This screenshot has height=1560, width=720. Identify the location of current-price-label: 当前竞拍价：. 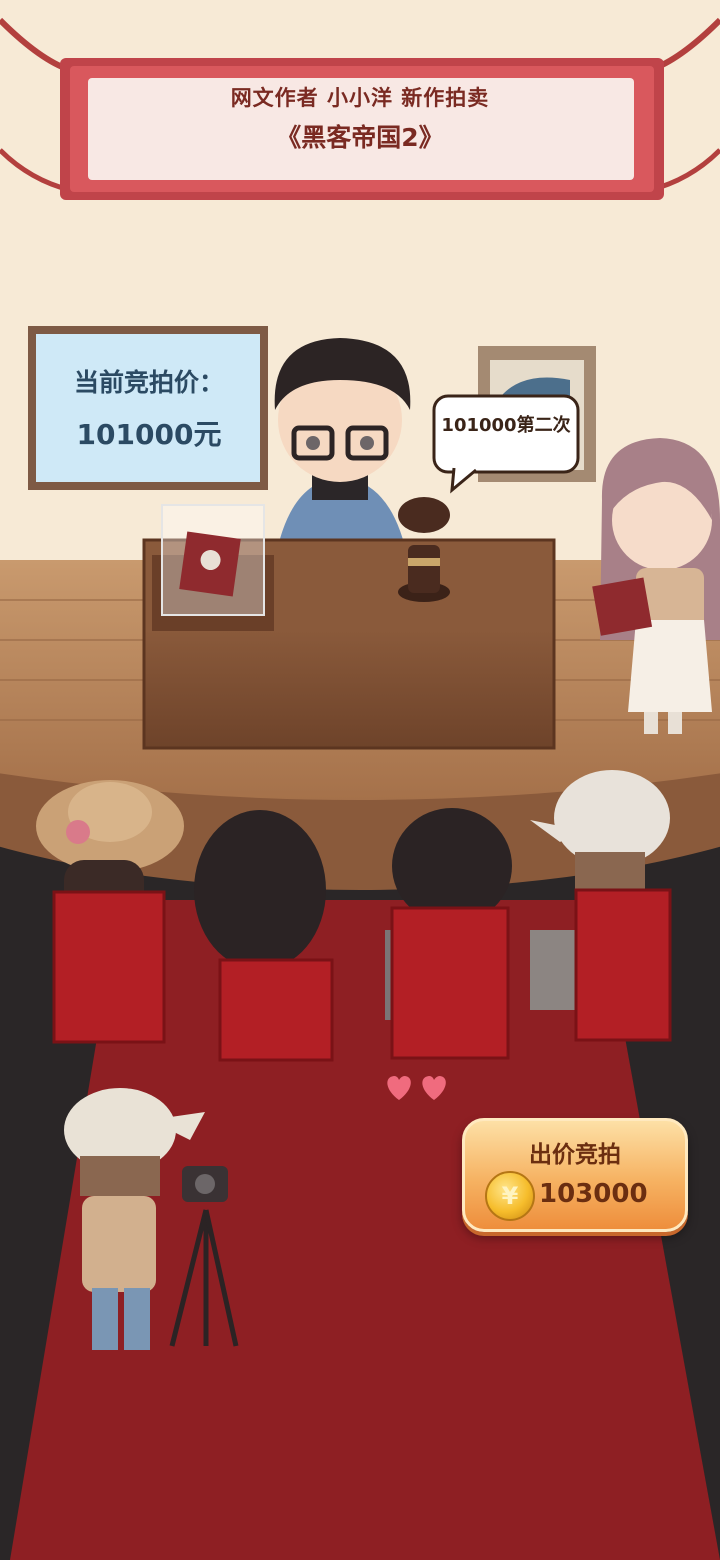
(148, 382).